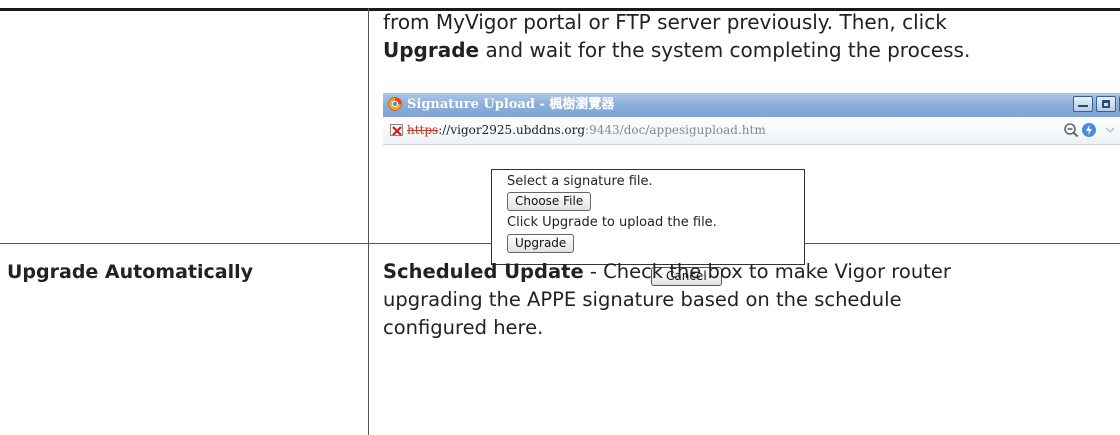 This screenshot has height=435, width=1120. What do you see at coordinates (483, 271) in the screenshot?
I see `scheduled-update-term: Scheduled Update` at bounding box center [483, 271].